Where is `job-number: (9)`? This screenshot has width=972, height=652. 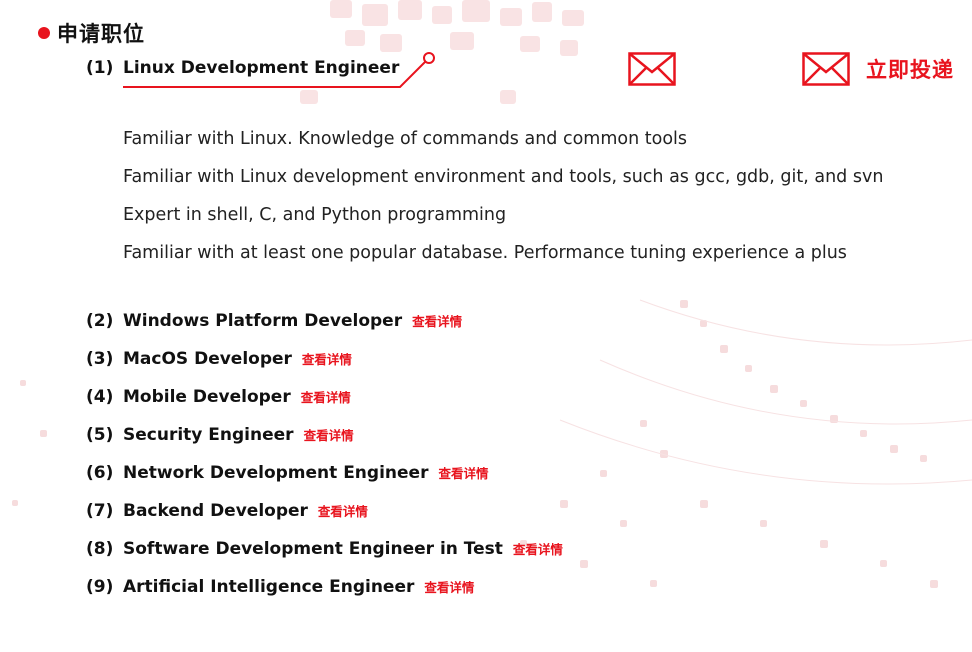 job-number: (9) is located at coordinates (100, 587).